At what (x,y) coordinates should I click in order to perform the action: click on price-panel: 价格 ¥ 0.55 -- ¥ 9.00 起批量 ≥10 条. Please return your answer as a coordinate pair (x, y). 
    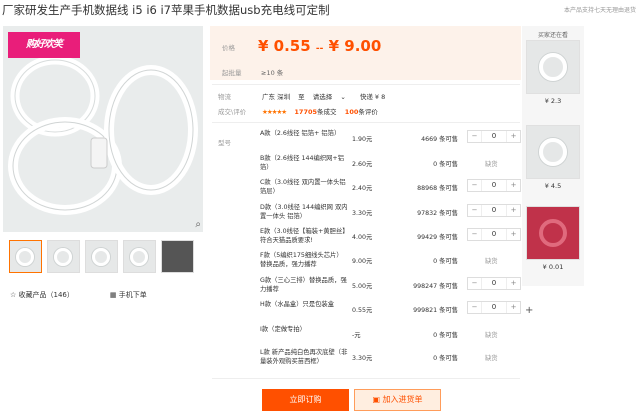
    Looking at the image, I should click on (365, 53).